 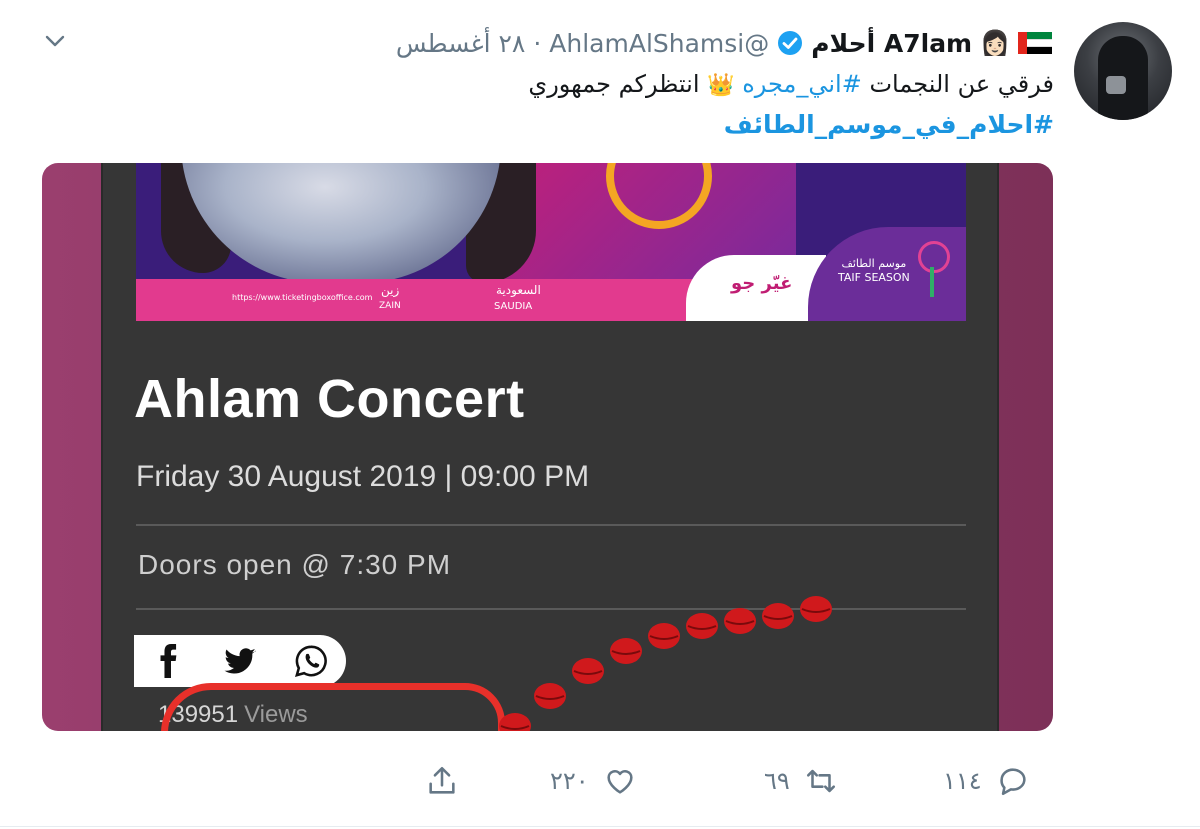 What do you see at coordinates (802, 84) in the screenshot?
I see `hashtag-link: #اني_مجره` at bounding box center [802, 84].